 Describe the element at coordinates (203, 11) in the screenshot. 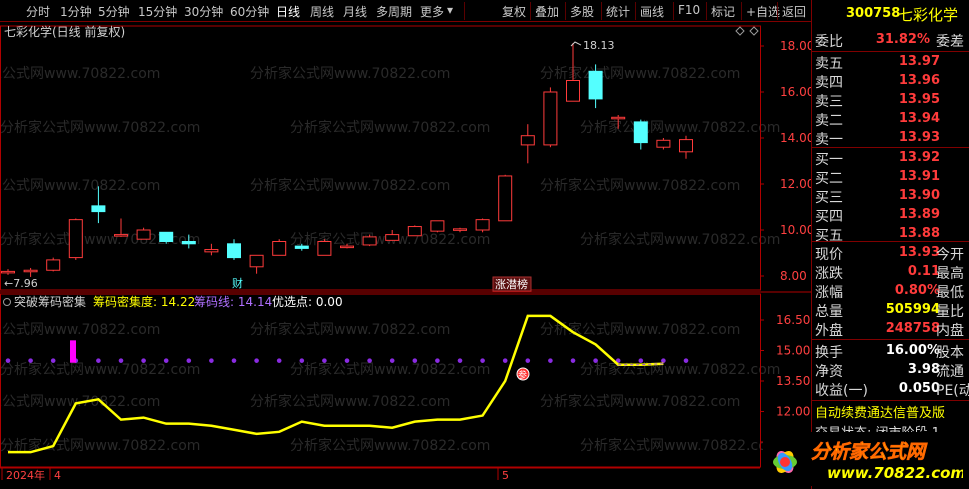

I see `period-tab-4: 30分钟` at that location.